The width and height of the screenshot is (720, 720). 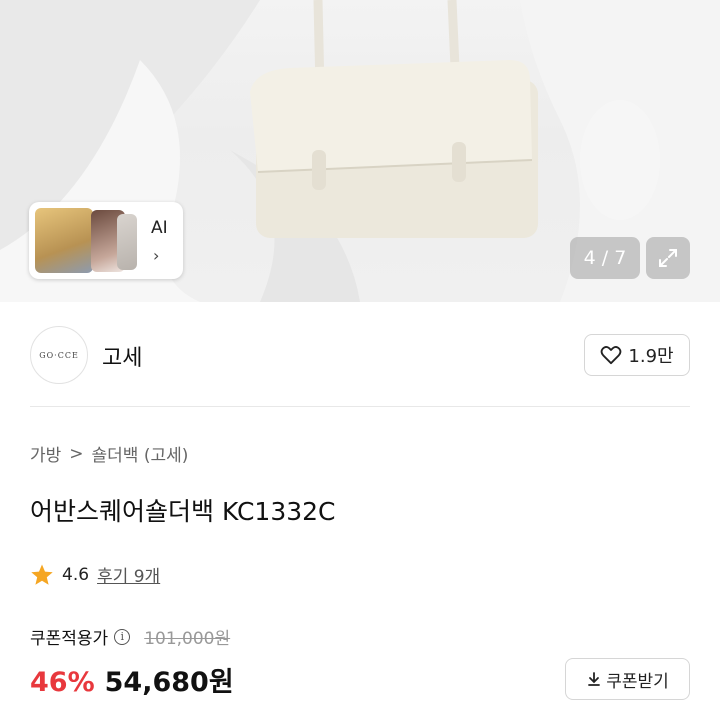 I want to click on ai-styling-card: AI ›, so click(x=106, y=240).